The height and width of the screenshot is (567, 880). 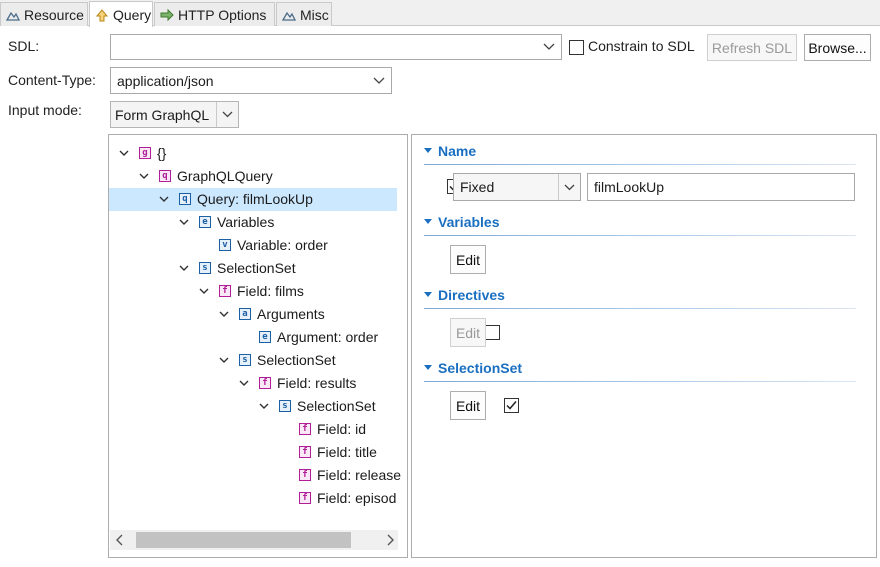 What do you see at coordinates (253, 498) in the screenshot?
I see `tree-node: f Field: episod` at bounding box center [253, 498].